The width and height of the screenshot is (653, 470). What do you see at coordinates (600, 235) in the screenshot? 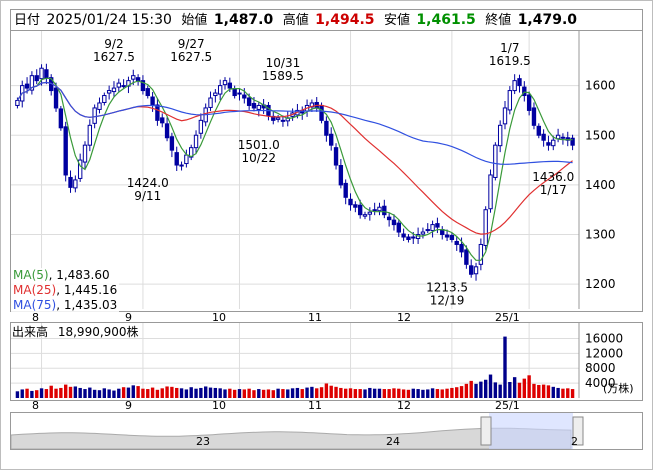
I see `price-tick-label: 1300` at bounding box center [600, 235].